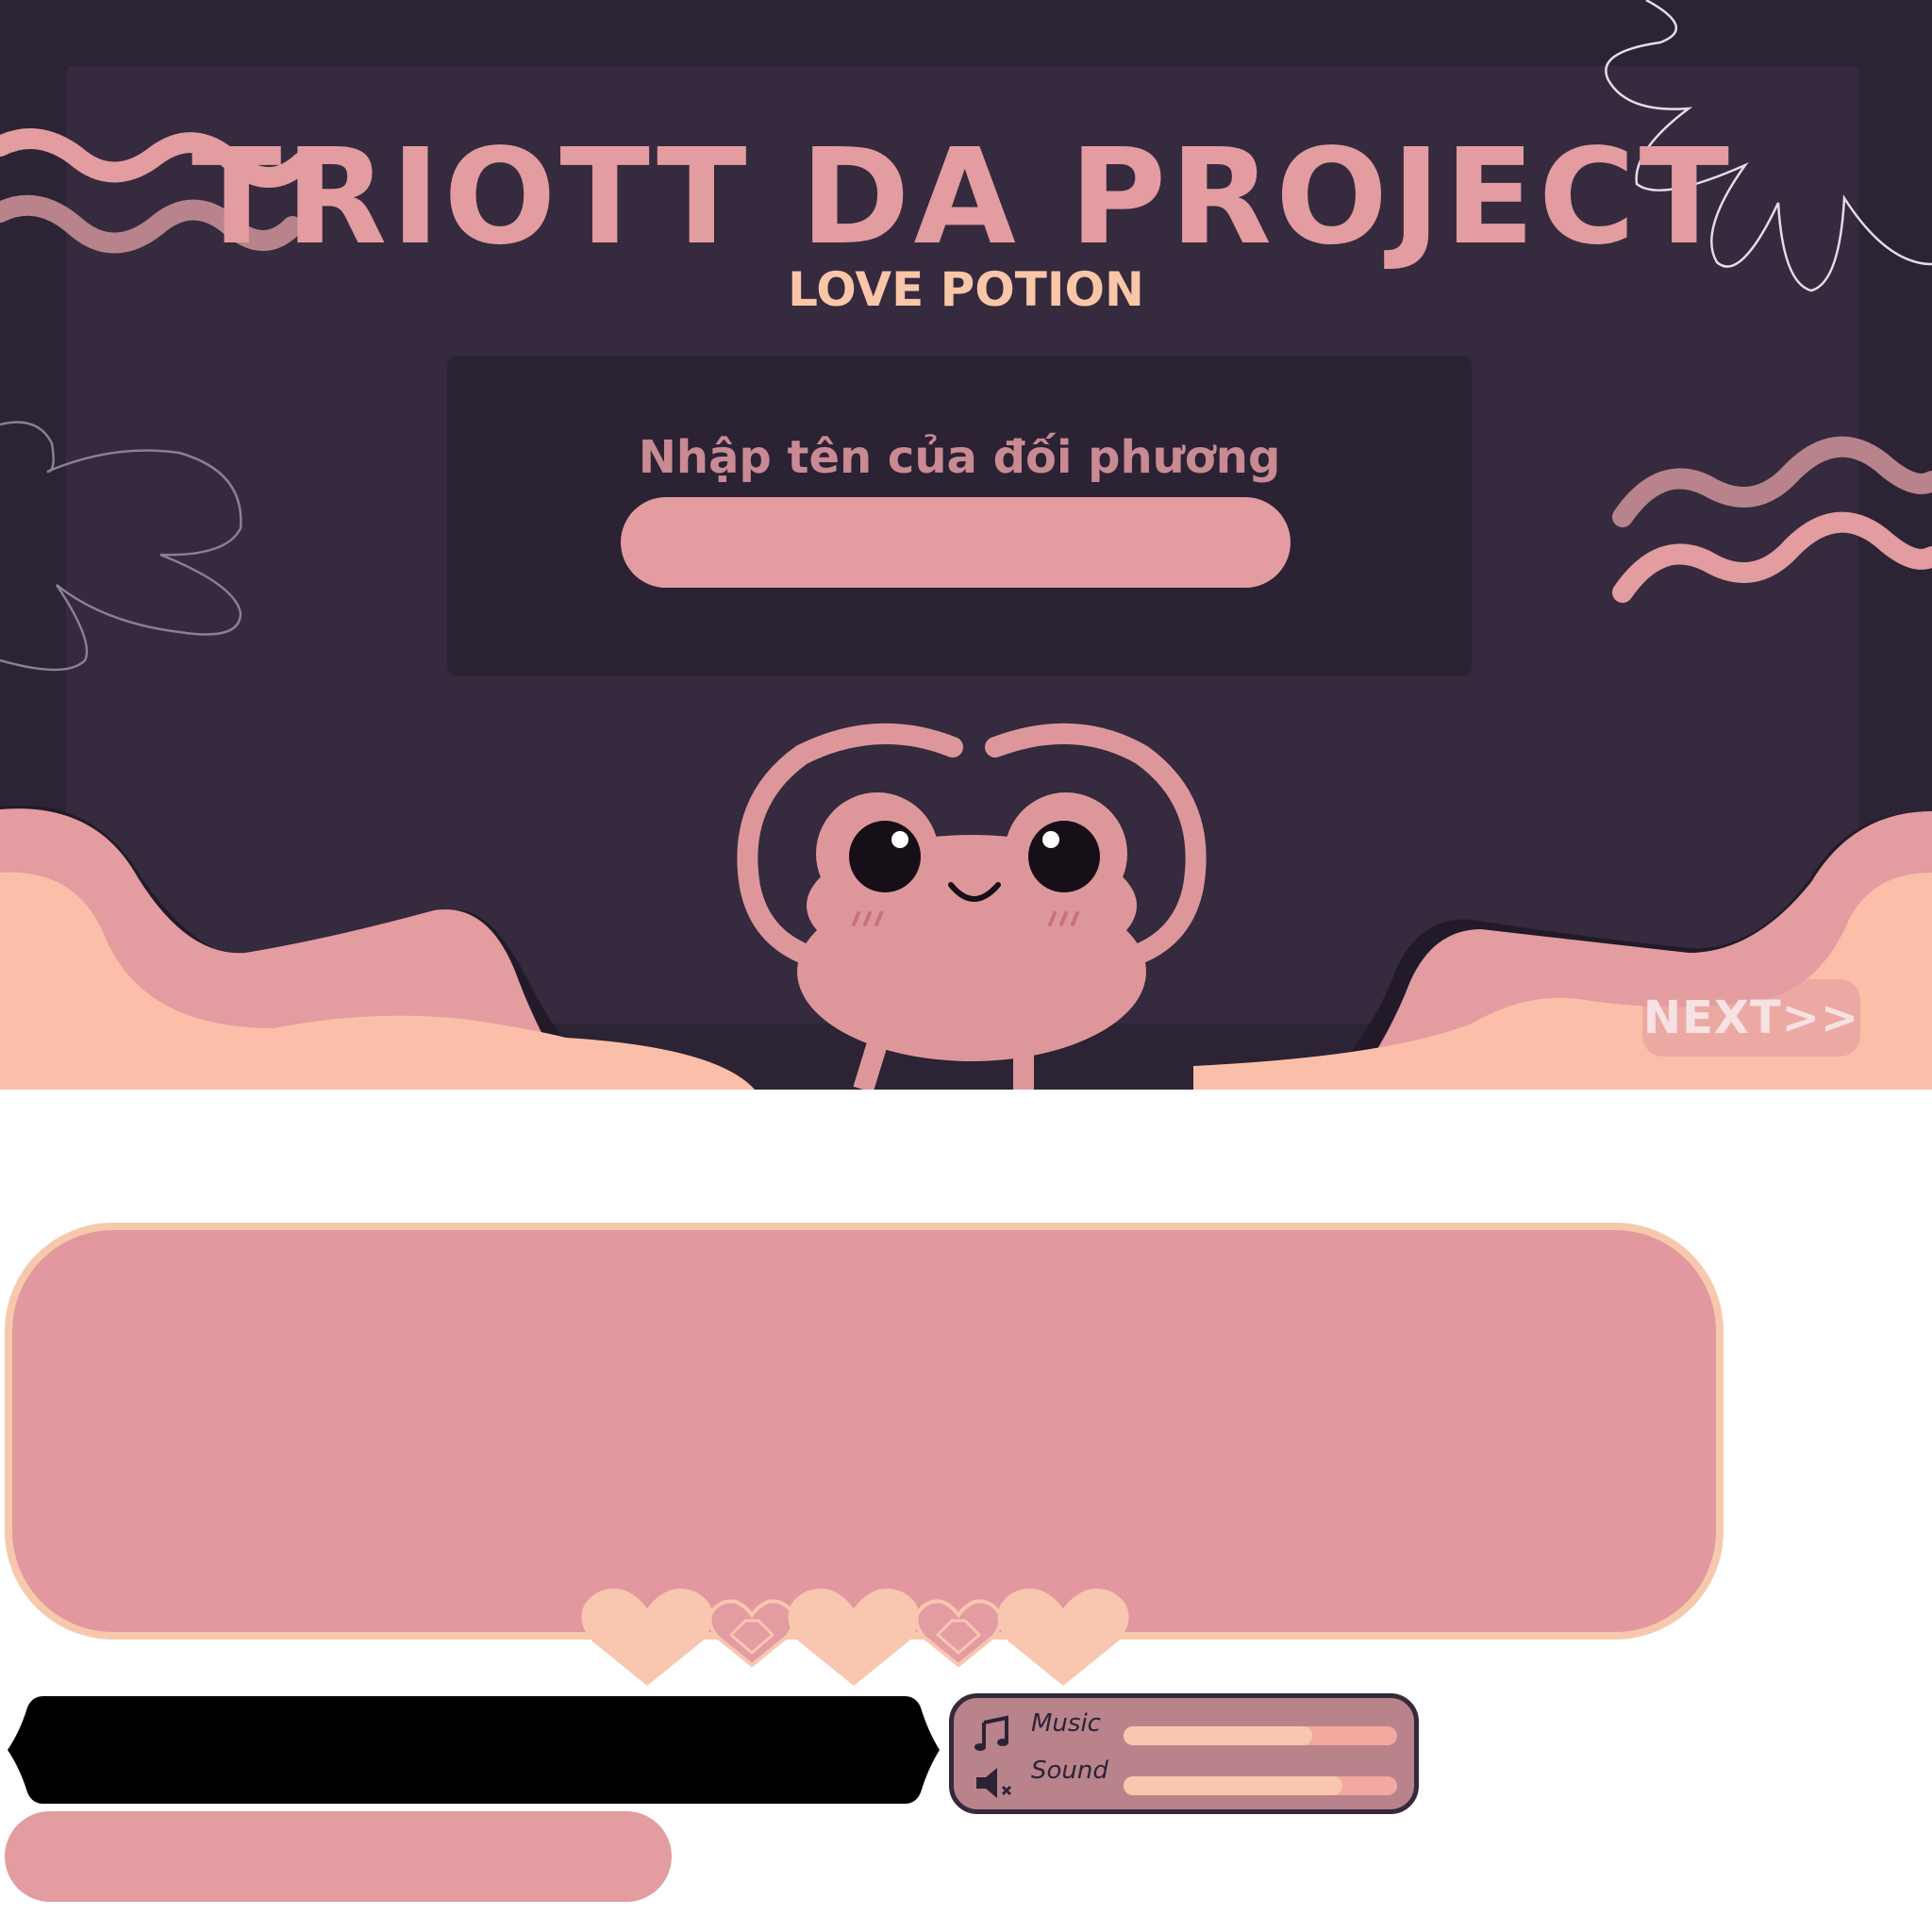  What do you see at coordinates (1218, 1736) in the screenshot?
I see `music-slider-fill` at bounding box center [1218, 1736].